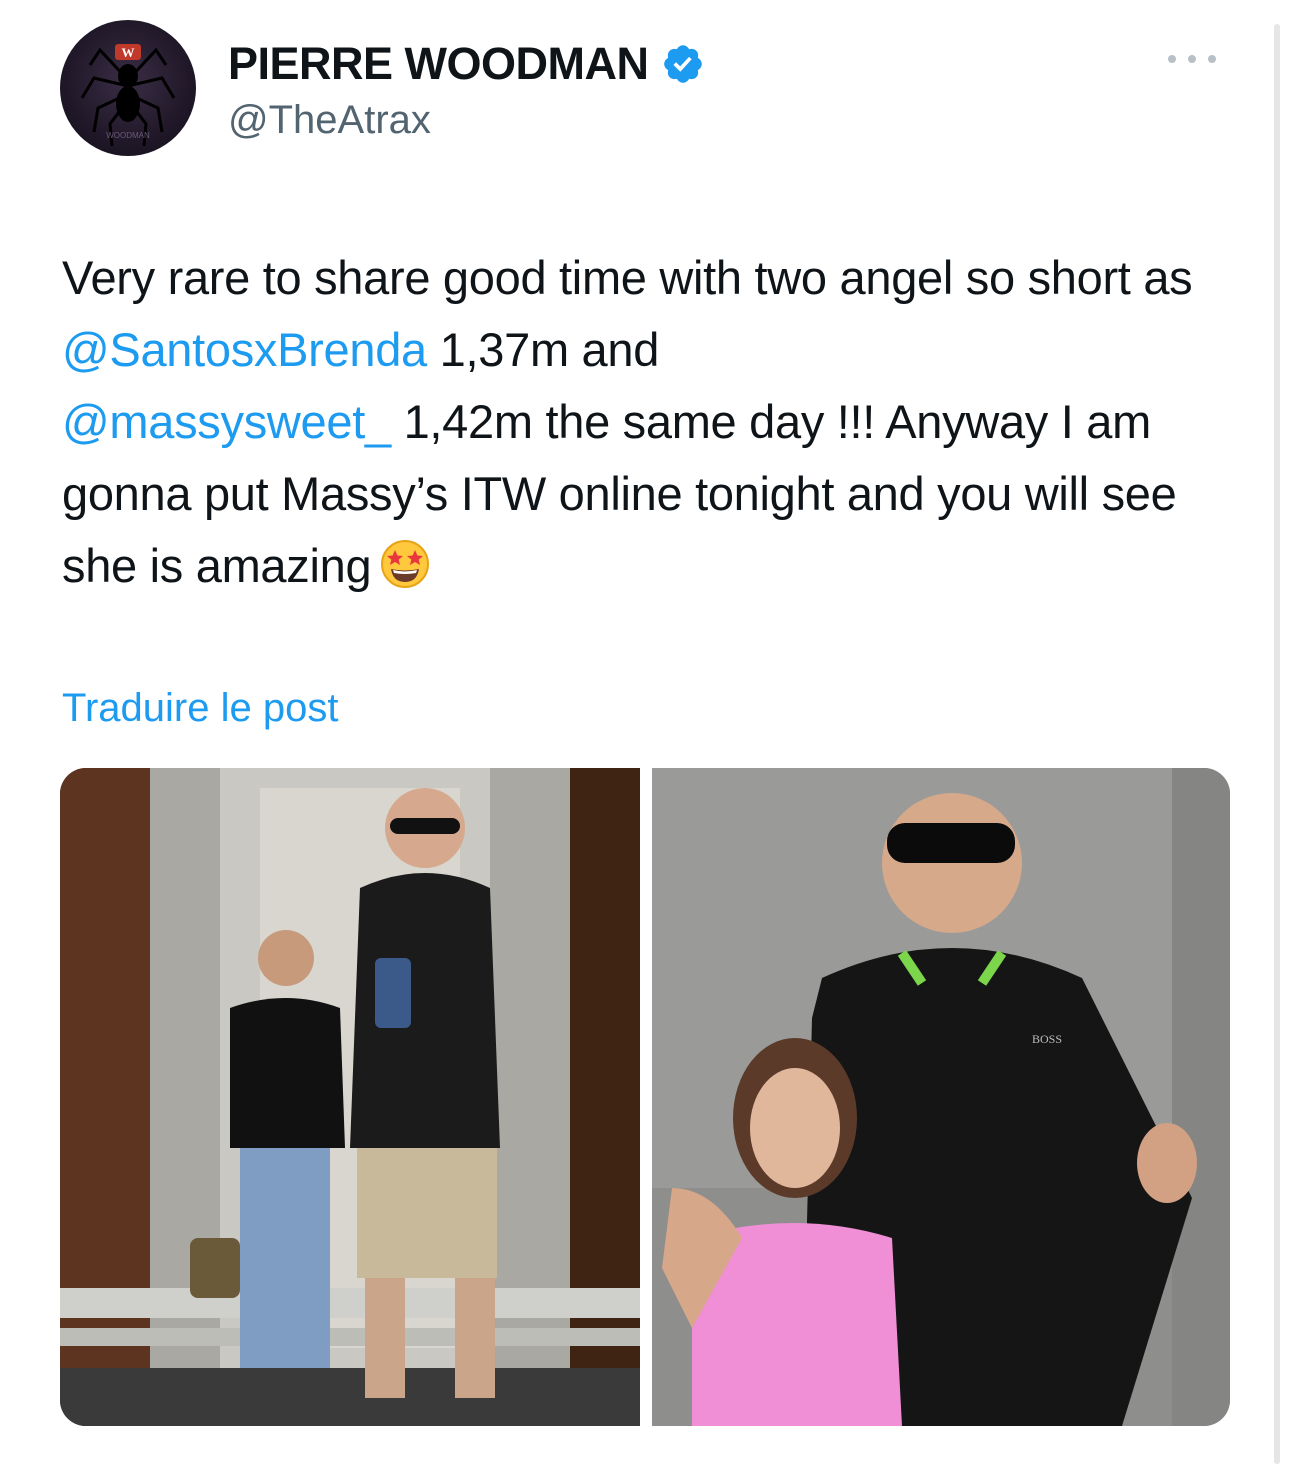 The width and height of the screenshot is (1290, 1467). What do you see at coordinates (438, 64) in the screenshot?
I see `author-display-name: PIERRE WOODMAN` at bounding box center [438, 64].